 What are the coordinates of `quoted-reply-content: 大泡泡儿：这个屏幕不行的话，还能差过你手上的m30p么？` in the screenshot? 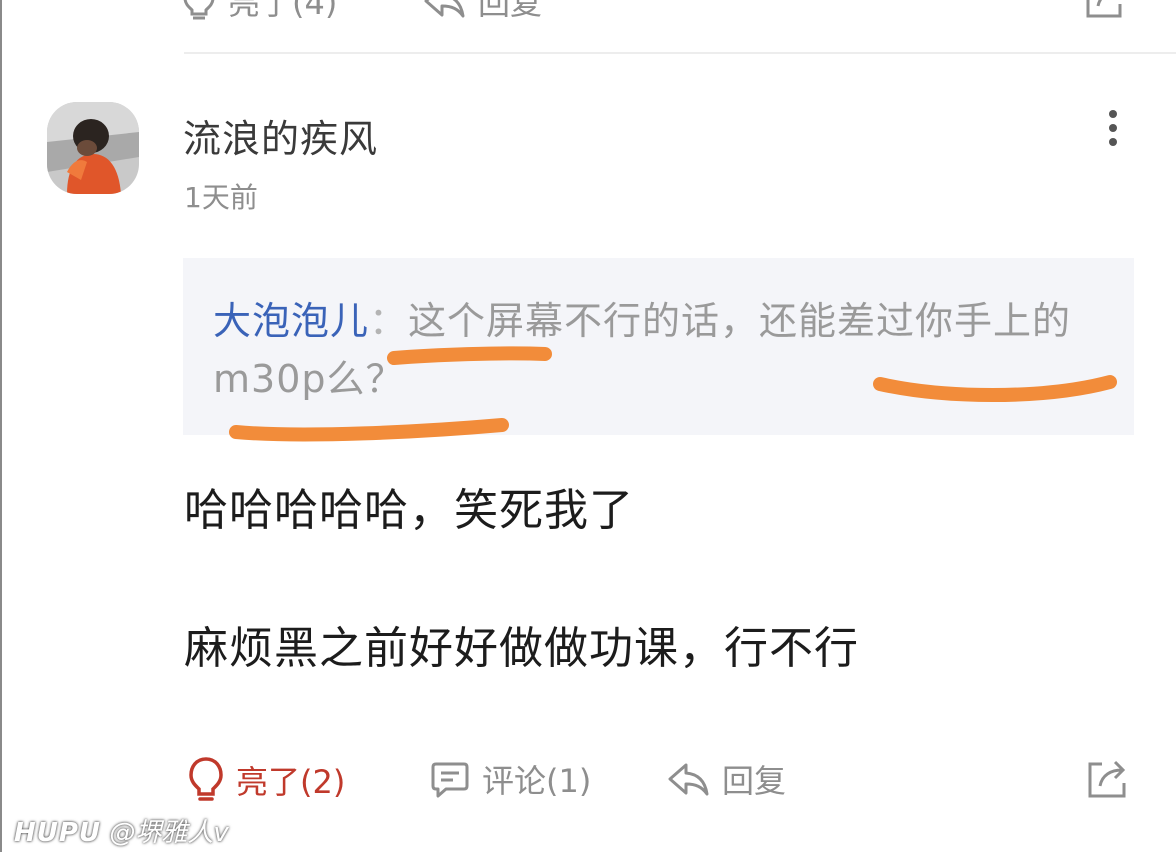 It's located at (663, 350).